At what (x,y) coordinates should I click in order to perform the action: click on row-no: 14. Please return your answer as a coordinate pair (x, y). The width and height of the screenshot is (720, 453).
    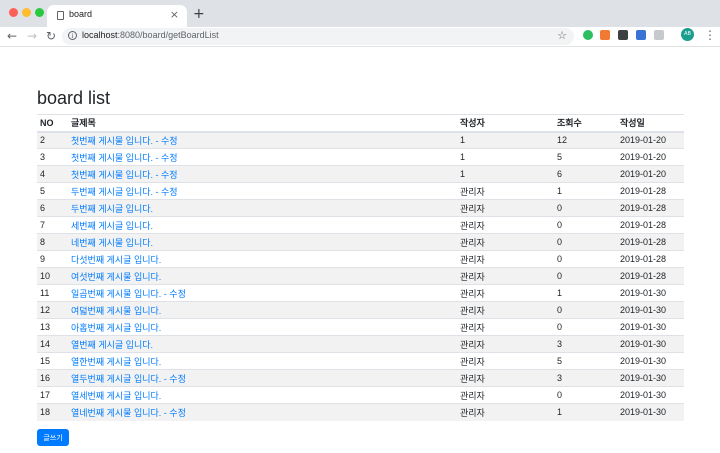
    Looking at the image, I should click on (45, 344).